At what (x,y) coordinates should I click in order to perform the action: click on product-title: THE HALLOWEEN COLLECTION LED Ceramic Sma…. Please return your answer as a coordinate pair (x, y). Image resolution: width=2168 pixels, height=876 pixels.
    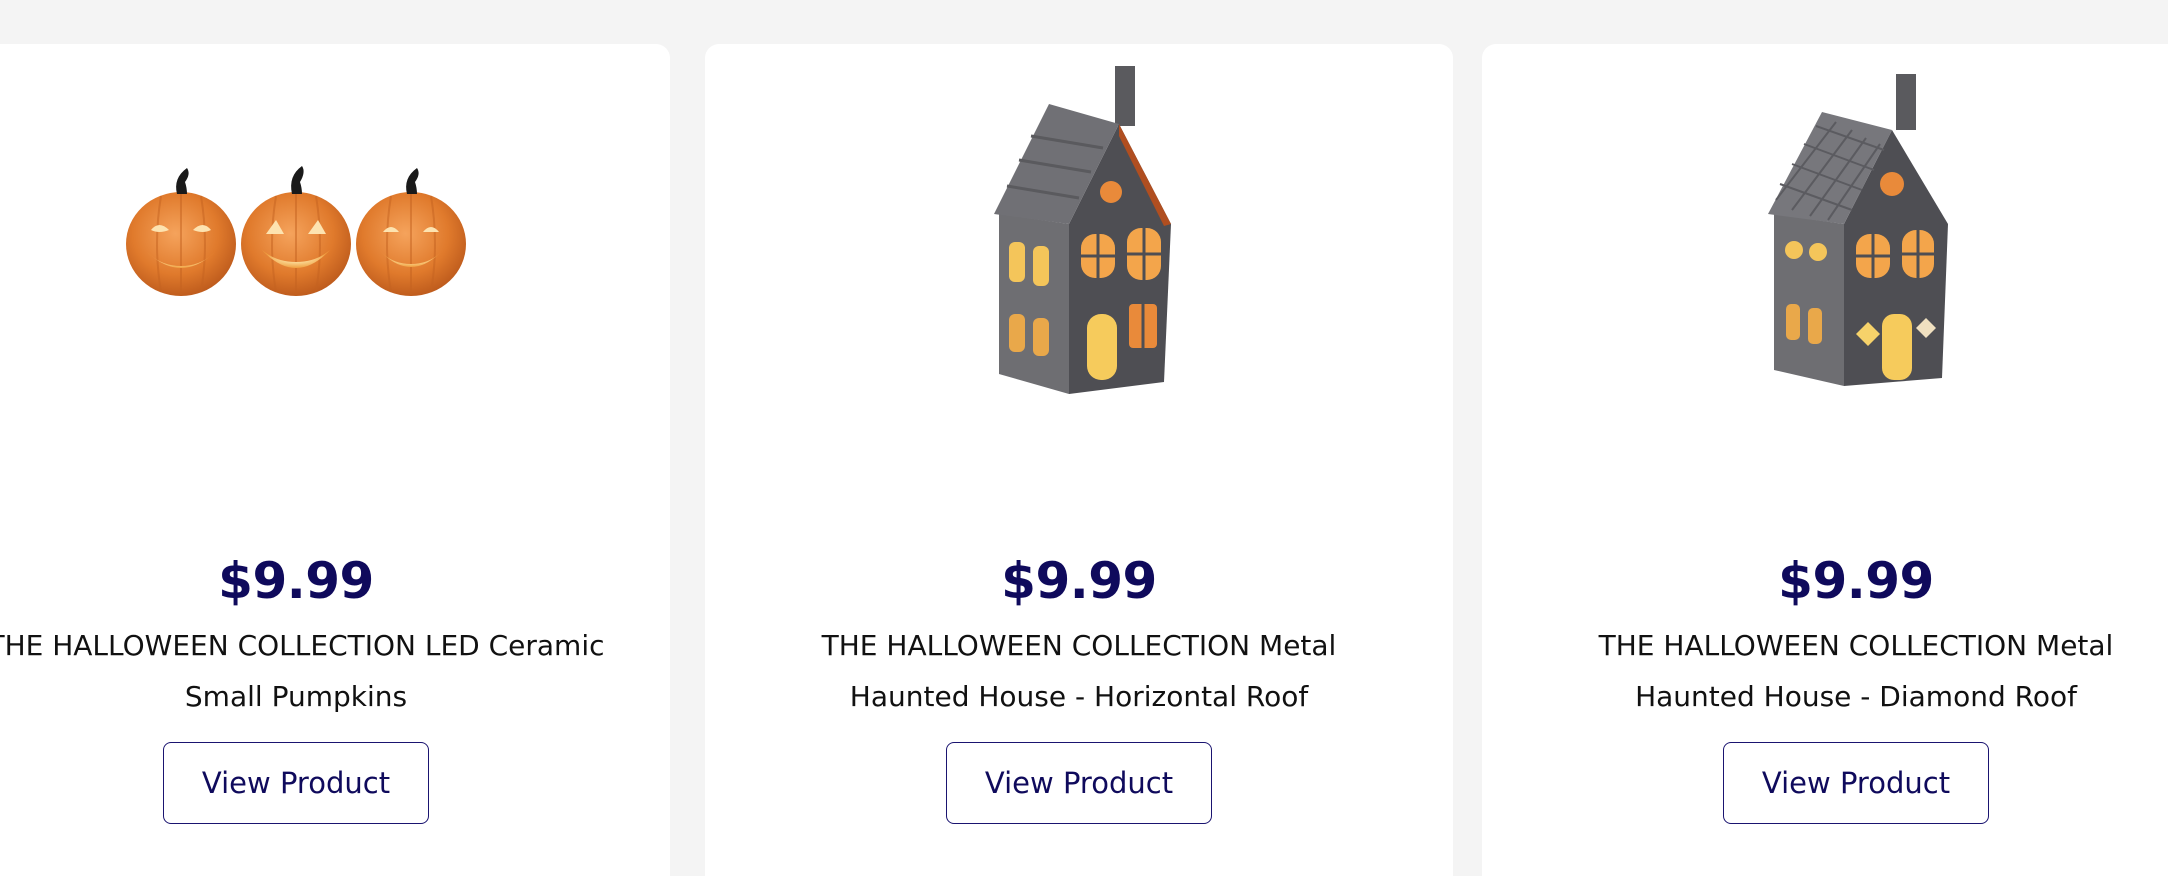
    Looking at the image, I should click on (308, 671).